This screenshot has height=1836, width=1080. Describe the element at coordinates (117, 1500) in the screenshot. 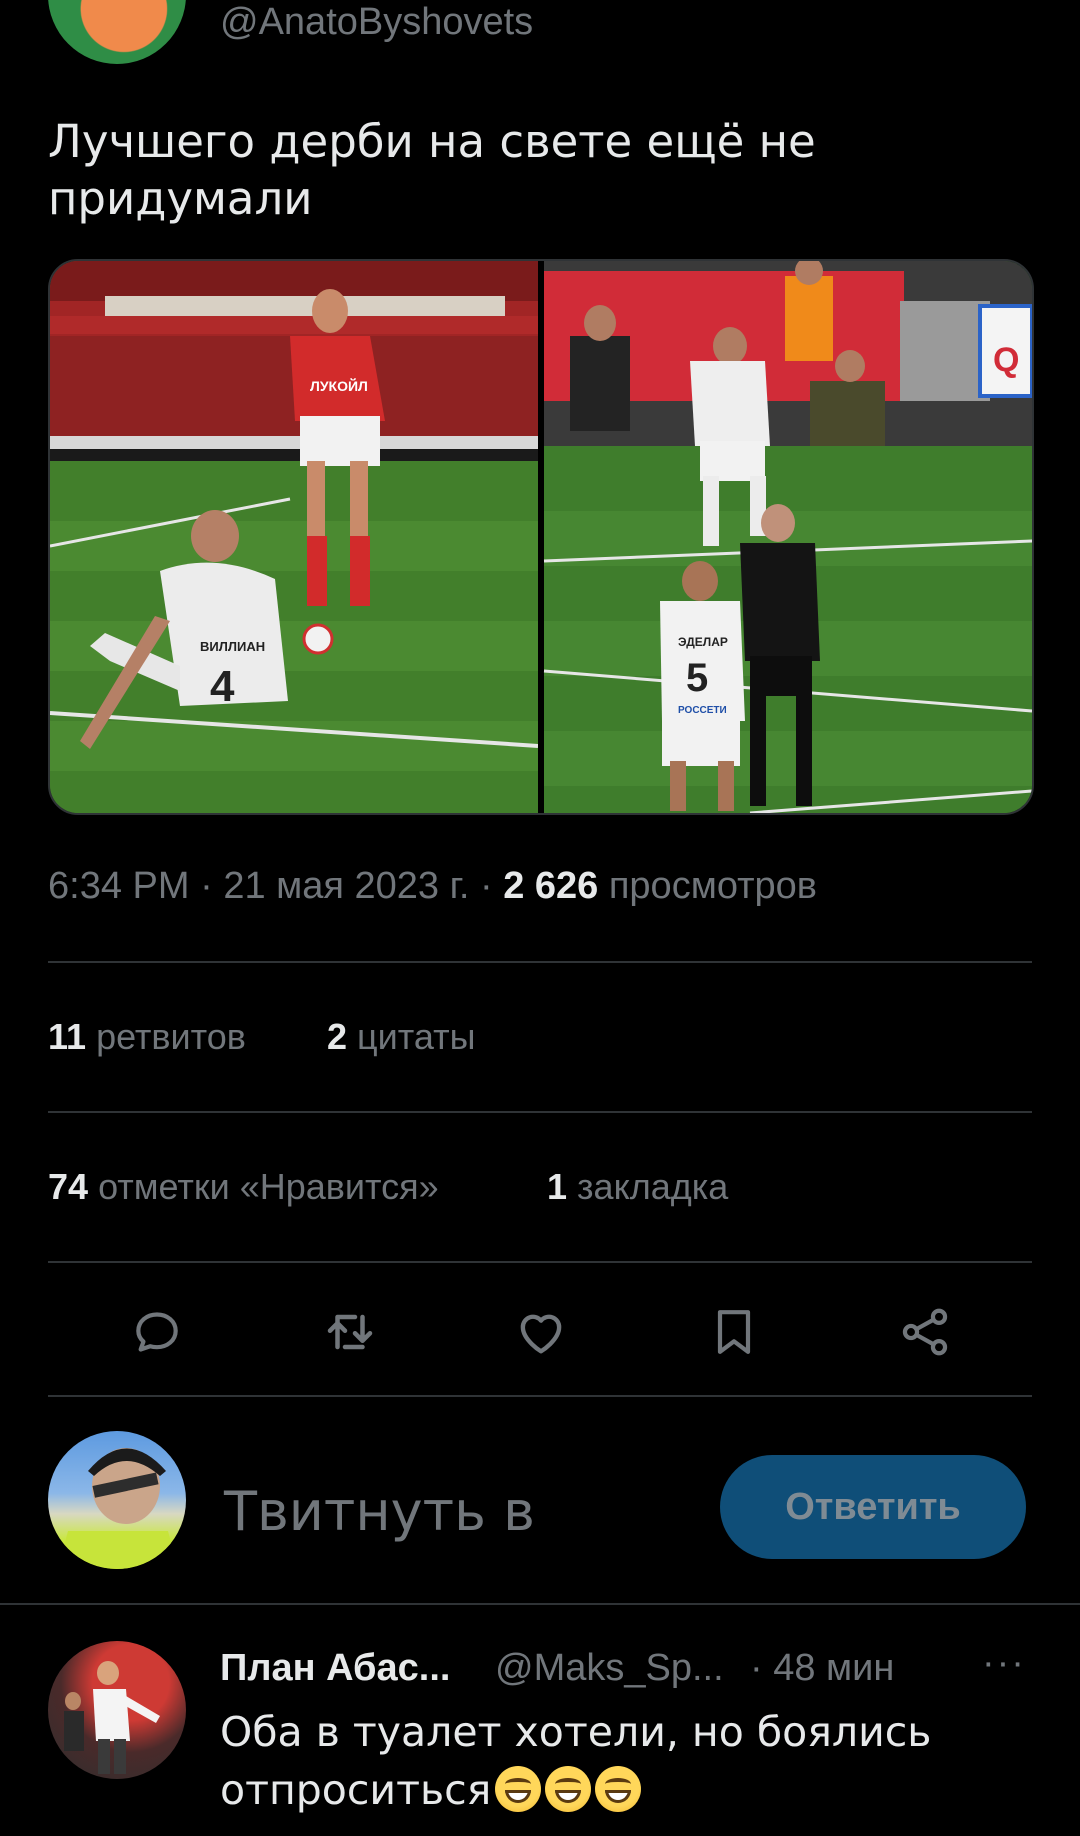

I see `user-avatar` at that location.